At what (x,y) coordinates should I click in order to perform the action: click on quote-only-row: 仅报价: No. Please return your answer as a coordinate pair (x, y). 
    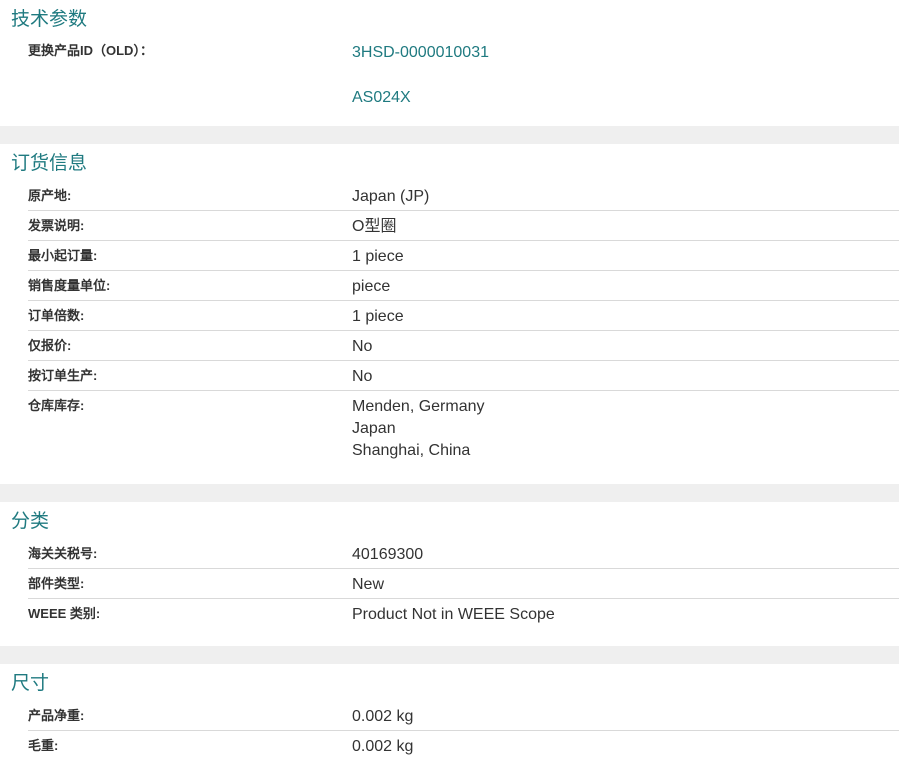
    Looking at the image, I should click on (463, 346).